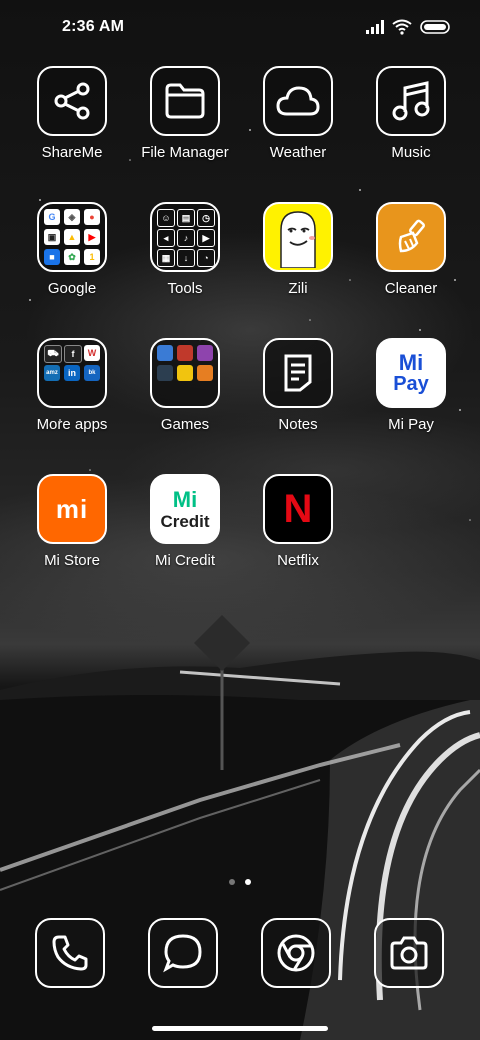  Describe the element at coordinates (185, 509) in the screenshot. I see `mi-credit-logo-icon: Mi Credit` at that location.